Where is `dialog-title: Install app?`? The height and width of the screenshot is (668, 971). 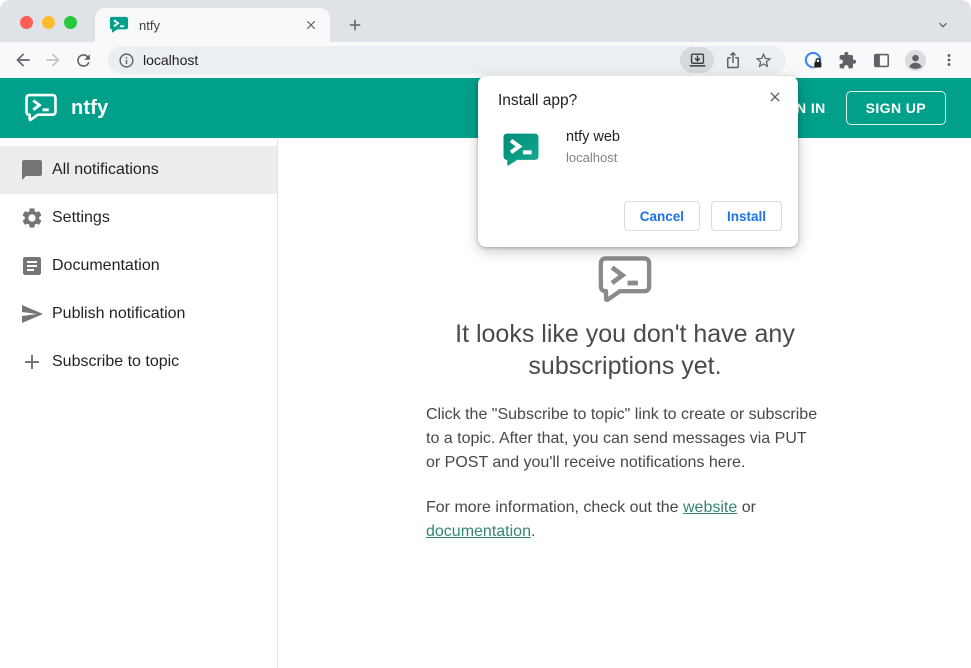 dialog-title: Install app? is located at coordinates (538, 100).